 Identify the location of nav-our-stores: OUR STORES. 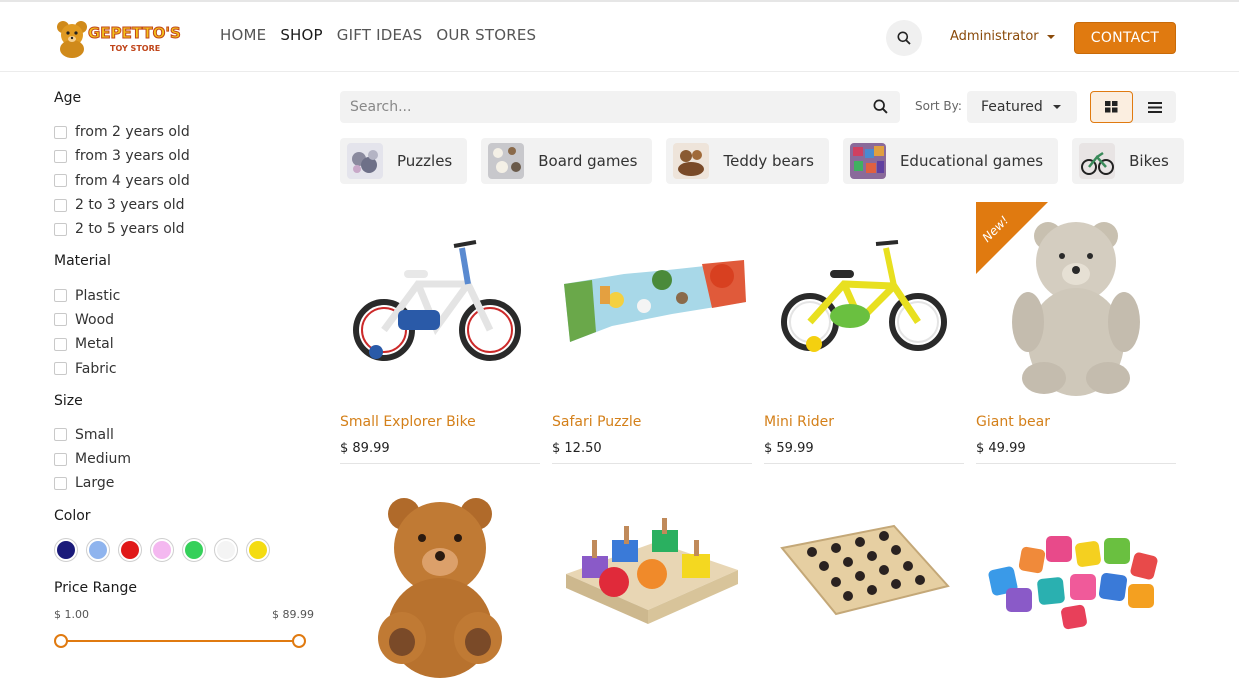
(486, 35).